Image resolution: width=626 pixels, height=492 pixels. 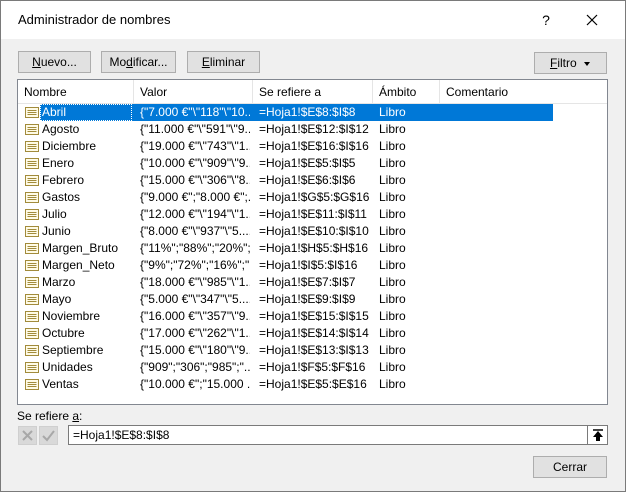 I want to click on refers-to-label: Se refiere a:, so click(x=49, y=416).